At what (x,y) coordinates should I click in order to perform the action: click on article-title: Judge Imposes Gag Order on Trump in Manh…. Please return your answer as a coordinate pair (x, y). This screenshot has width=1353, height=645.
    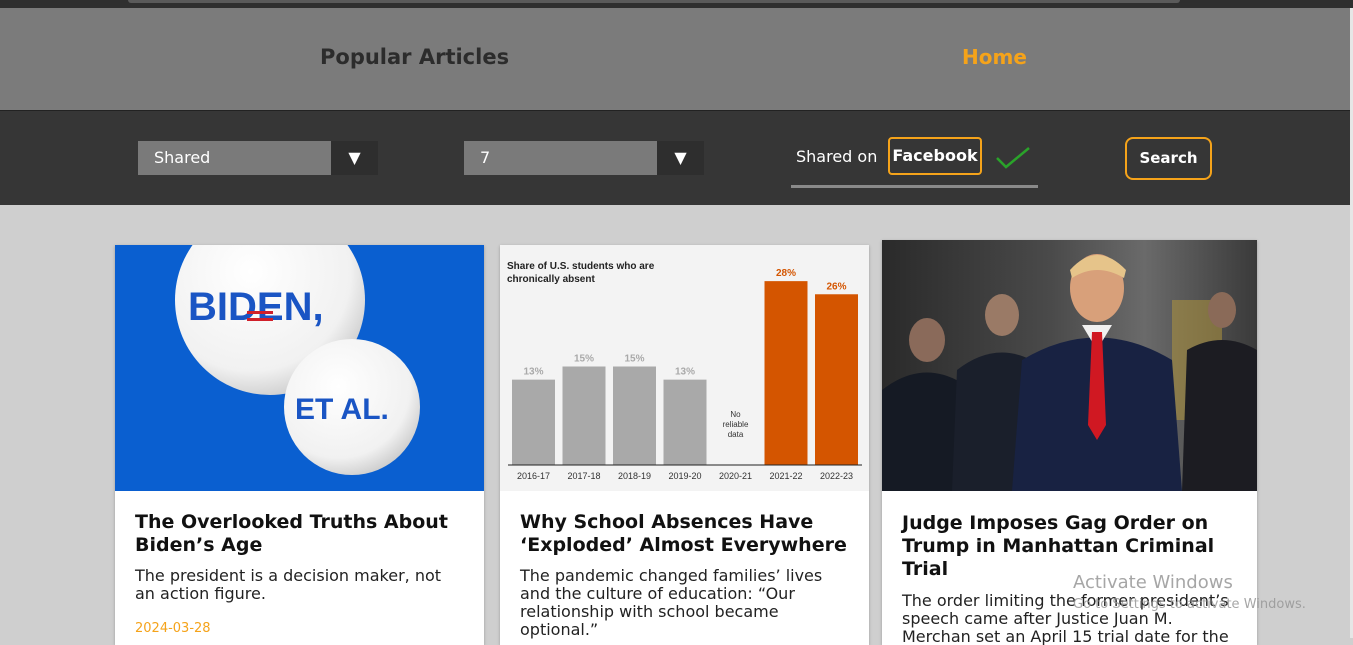
    Looking at the image, I should click on (1069, 546).